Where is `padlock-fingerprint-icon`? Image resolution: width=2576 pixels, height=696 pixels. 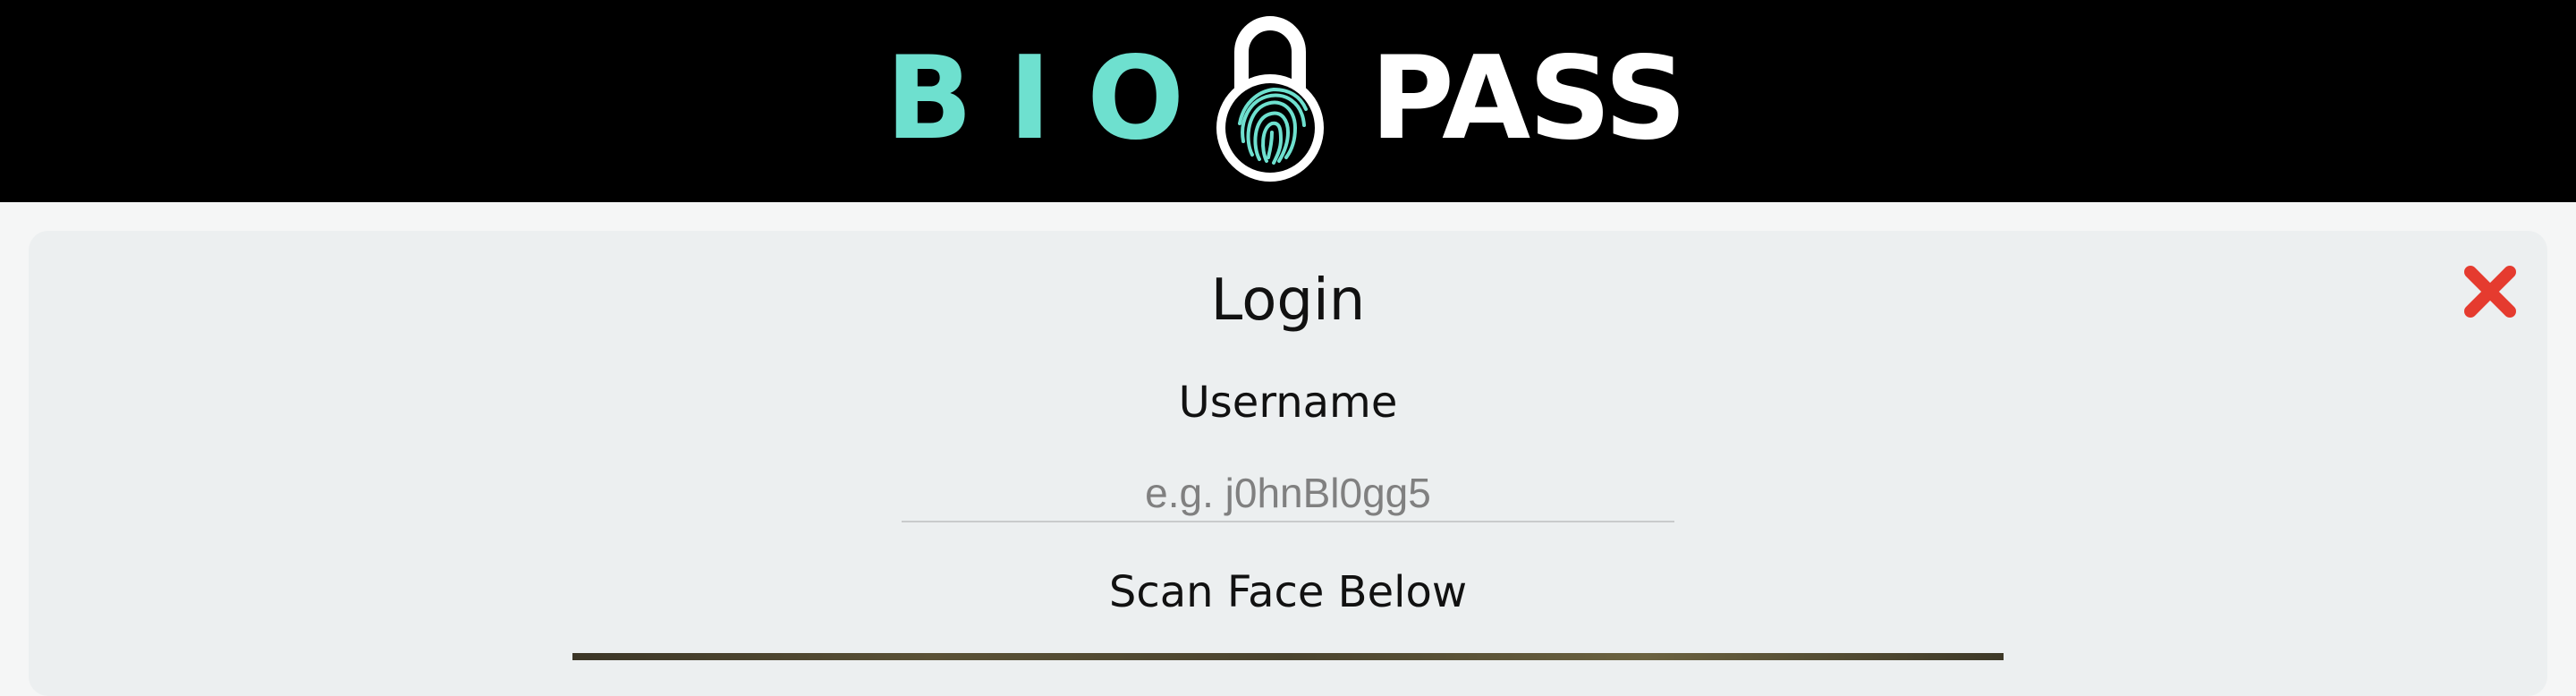 padlock-fingerprint-icon is located at coordinates (1270, 99).